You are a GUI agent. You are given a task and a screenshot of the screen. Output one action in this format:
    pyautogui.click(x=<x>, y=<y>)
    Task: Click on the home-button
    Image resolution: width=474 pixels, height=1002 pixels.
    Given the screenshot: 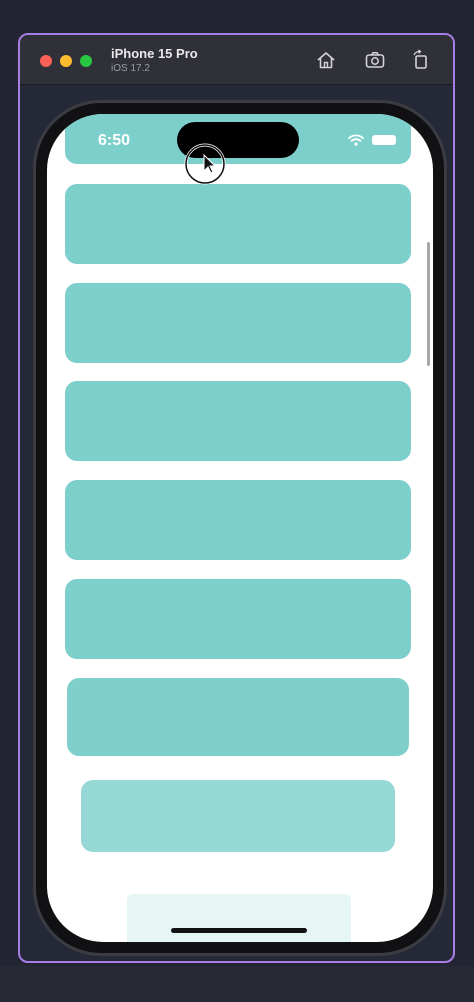 What is the action you would take?
    pyautogui.click(x=326, y=60)
    